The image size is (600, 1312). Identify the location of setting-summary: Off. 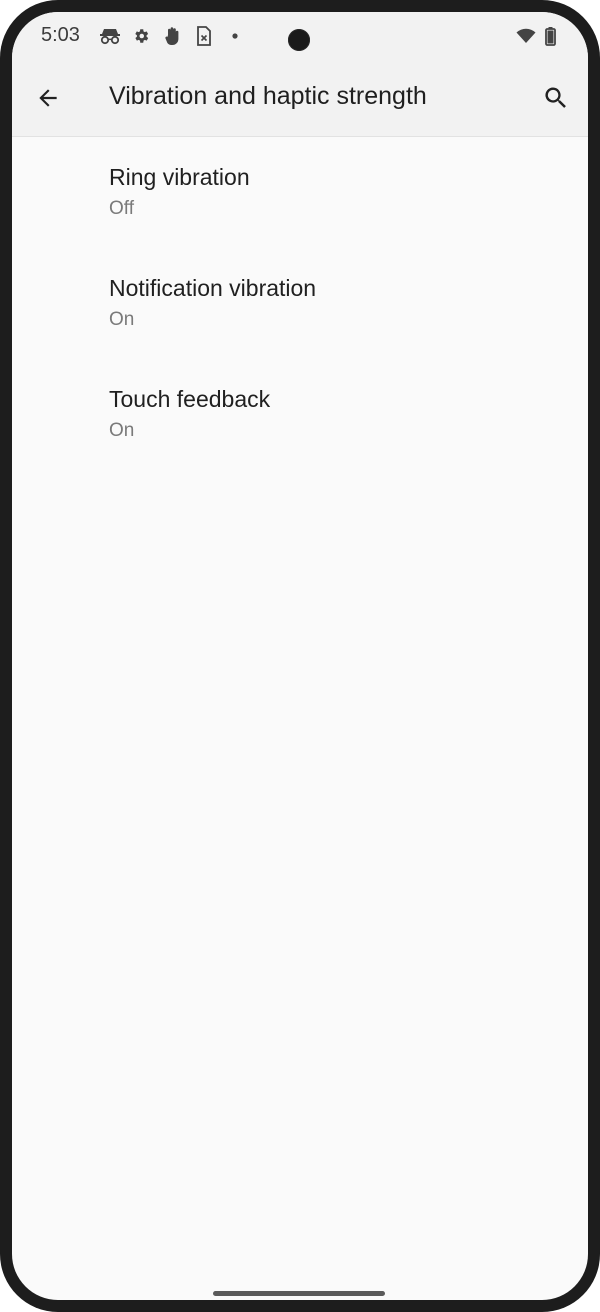
(121, 208).